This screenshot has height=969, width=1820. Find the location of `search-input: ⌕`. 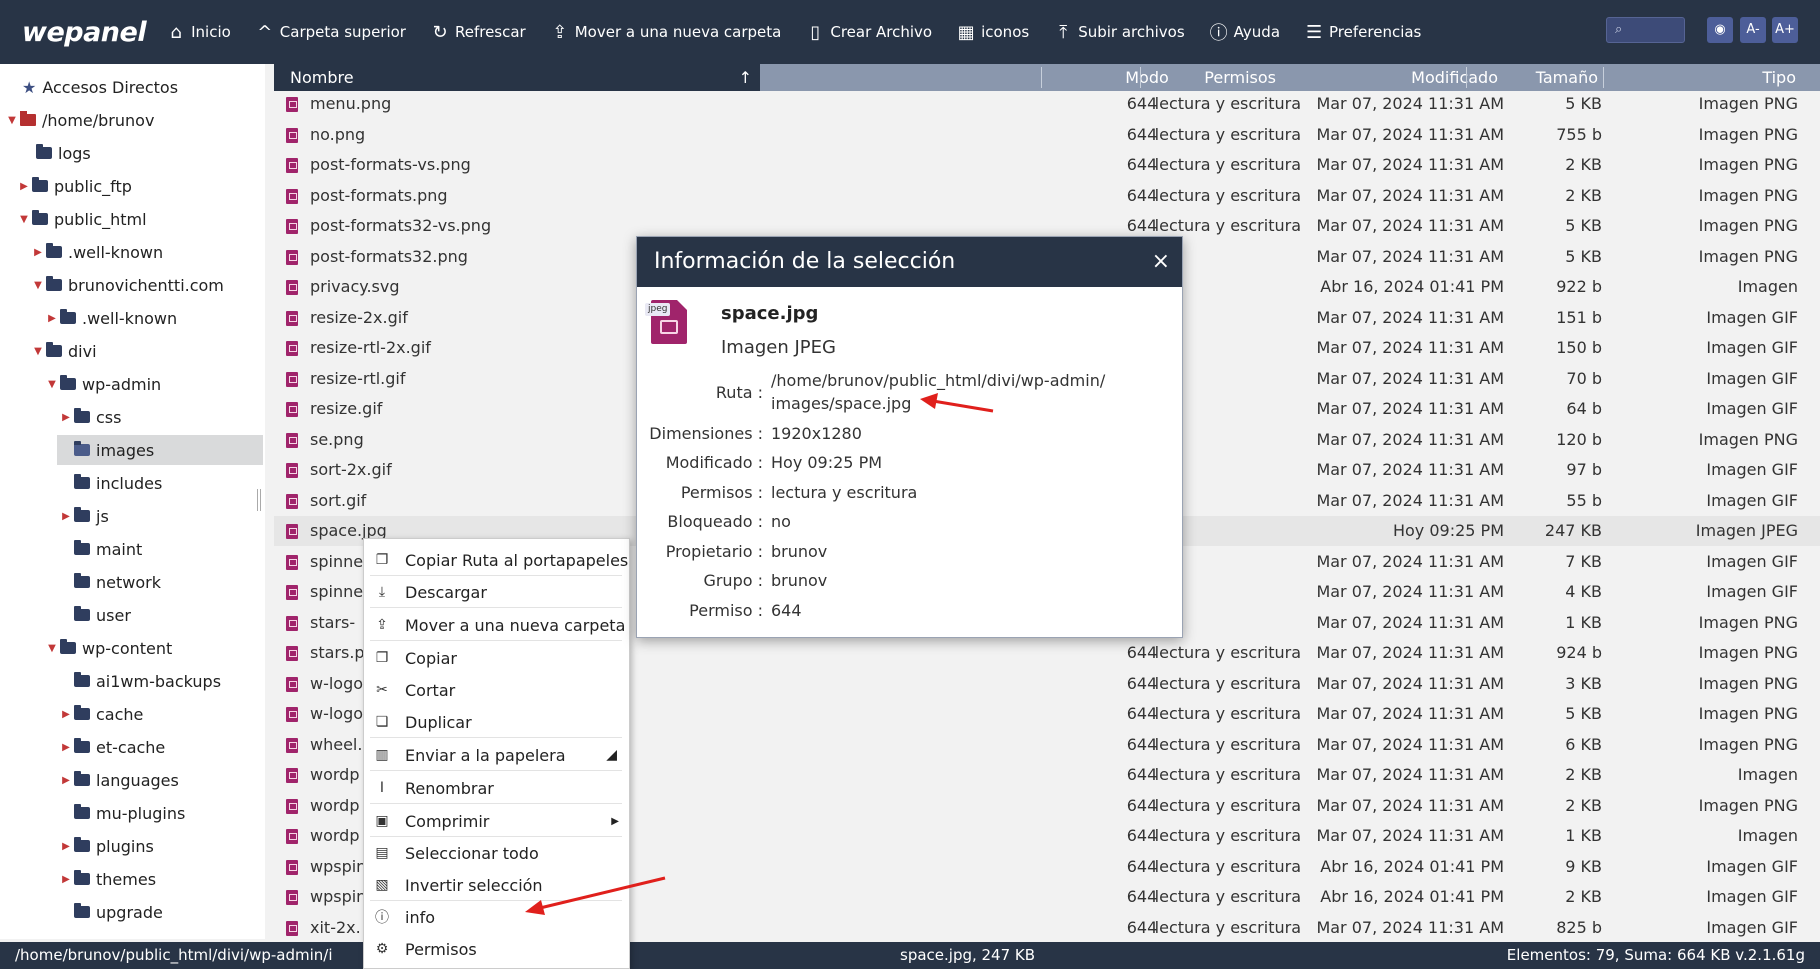

search-input: ⌕ is located at coordinates (1645, 30).